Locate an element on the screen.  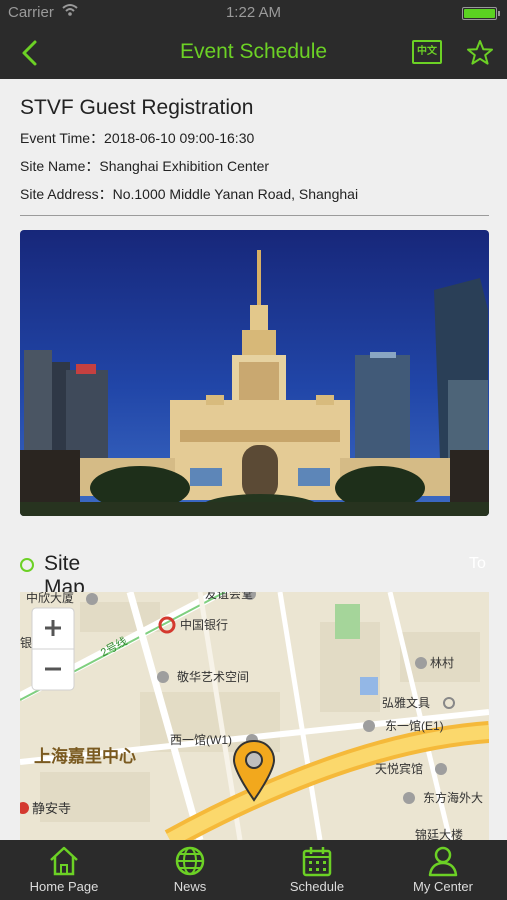
favorite-star-icon is located at coordinates (480, 53).